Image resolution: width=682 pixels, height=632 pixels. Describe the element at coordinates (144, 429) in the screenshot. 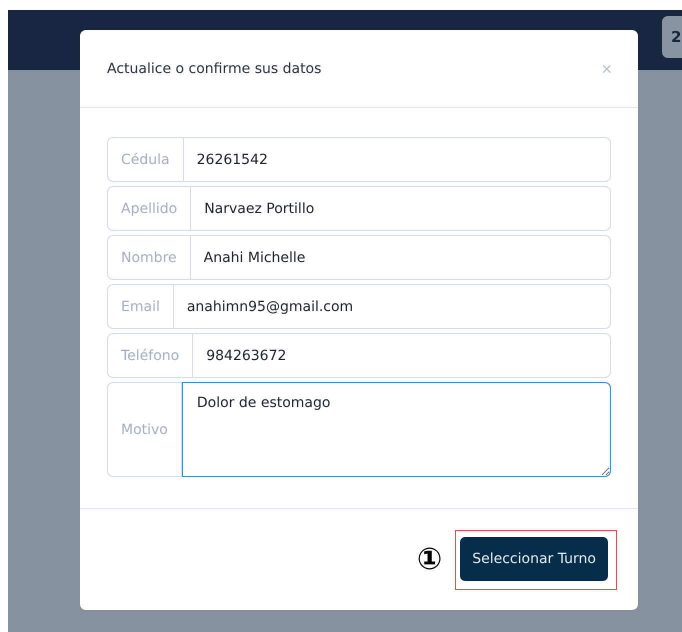

I see `field-label: Motivo` at that location.